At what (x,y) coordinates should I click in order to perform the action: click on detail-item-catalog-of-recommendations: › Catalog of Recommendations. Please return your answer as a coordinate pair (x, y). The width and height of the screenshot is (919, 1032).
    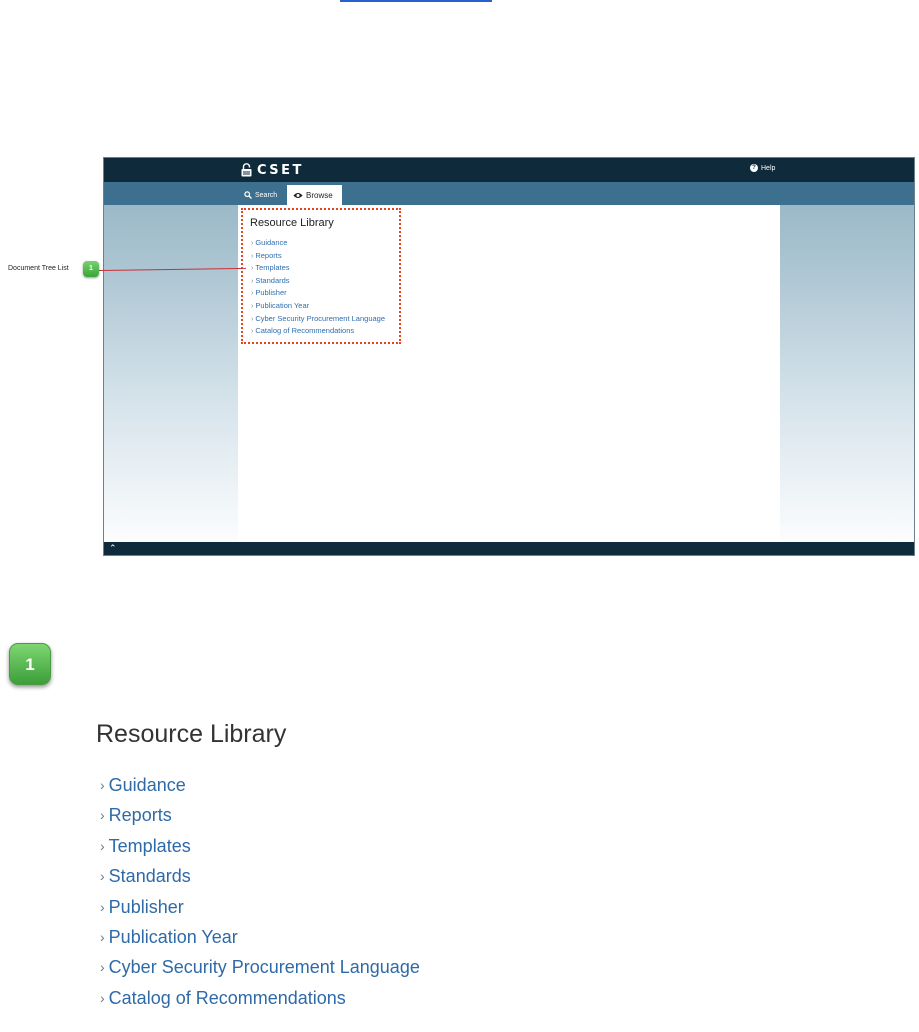
    Looking at the image, I should click on (260, 998).